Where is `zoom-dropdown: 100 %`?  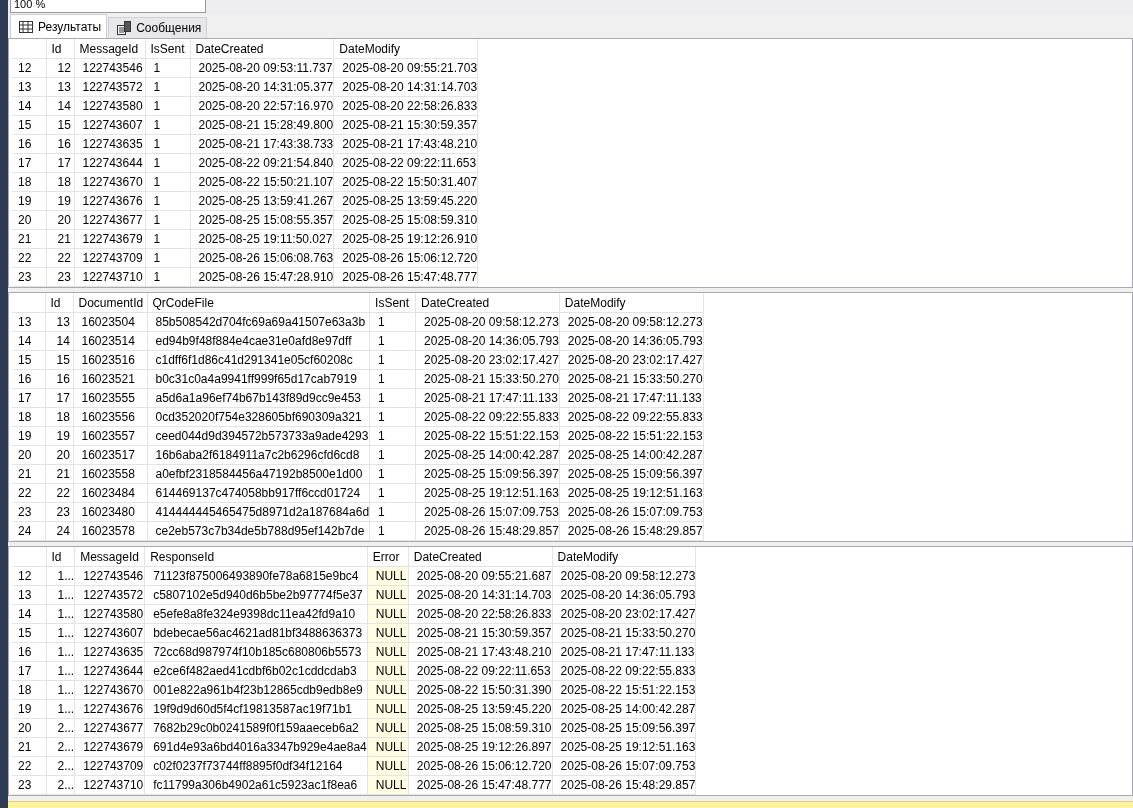 zoom-dropdown: 100 % is located at coordinates (108, 6).